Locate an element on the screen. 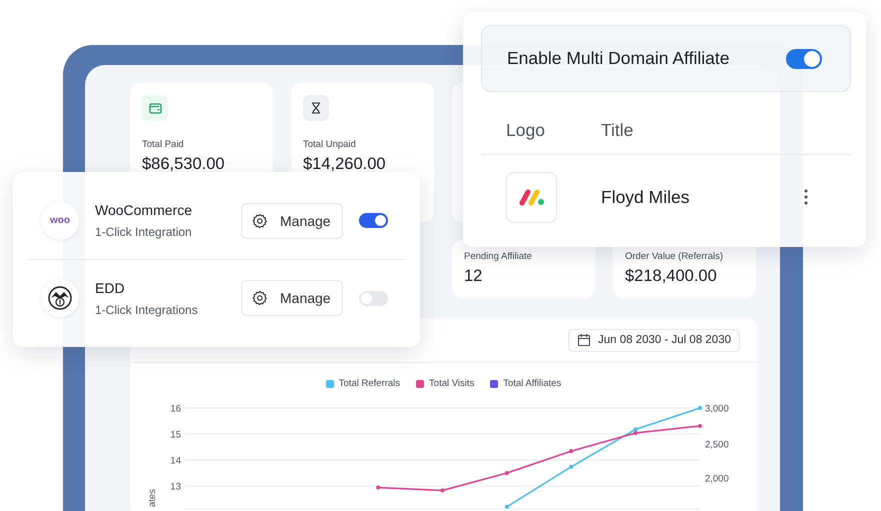 The width and height of the screenshot is (881, 511). legend-label: Total Affiliates is located at coordinates (532, 383).